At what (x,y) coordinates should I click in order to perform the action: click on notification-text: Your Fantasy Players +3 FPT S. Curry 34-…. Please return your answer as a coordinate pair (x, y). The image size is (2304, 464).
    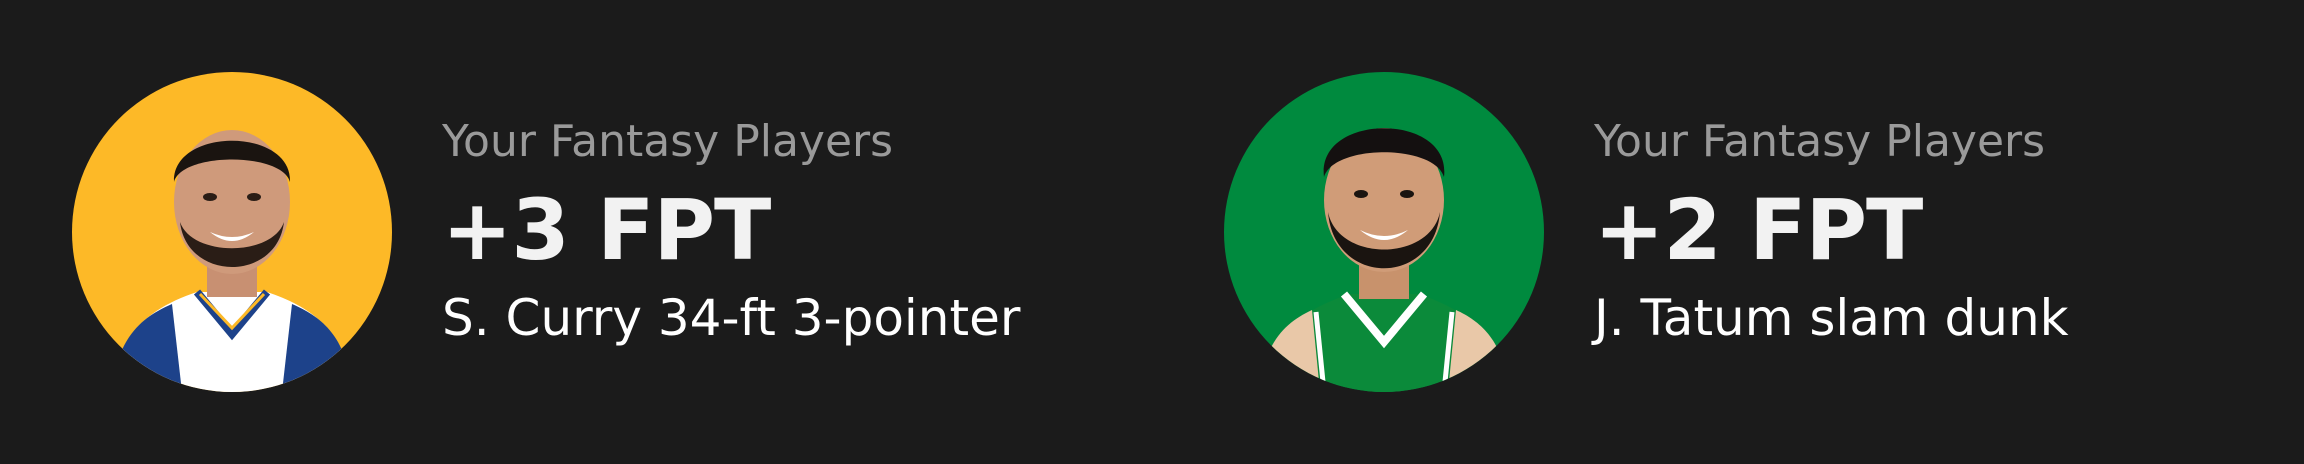
    Looking at the image, I should click on (731, 232).